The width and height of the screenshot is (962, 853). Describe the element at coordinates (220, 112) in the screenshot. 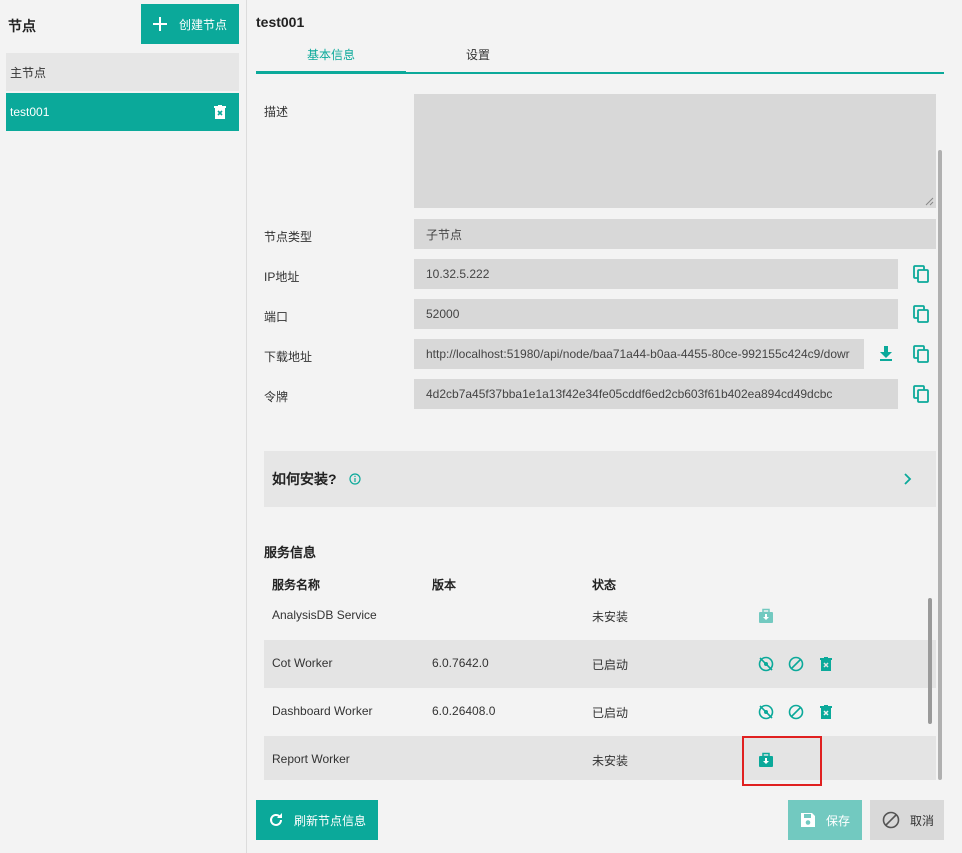

I see `delete-node-icon` at that location.